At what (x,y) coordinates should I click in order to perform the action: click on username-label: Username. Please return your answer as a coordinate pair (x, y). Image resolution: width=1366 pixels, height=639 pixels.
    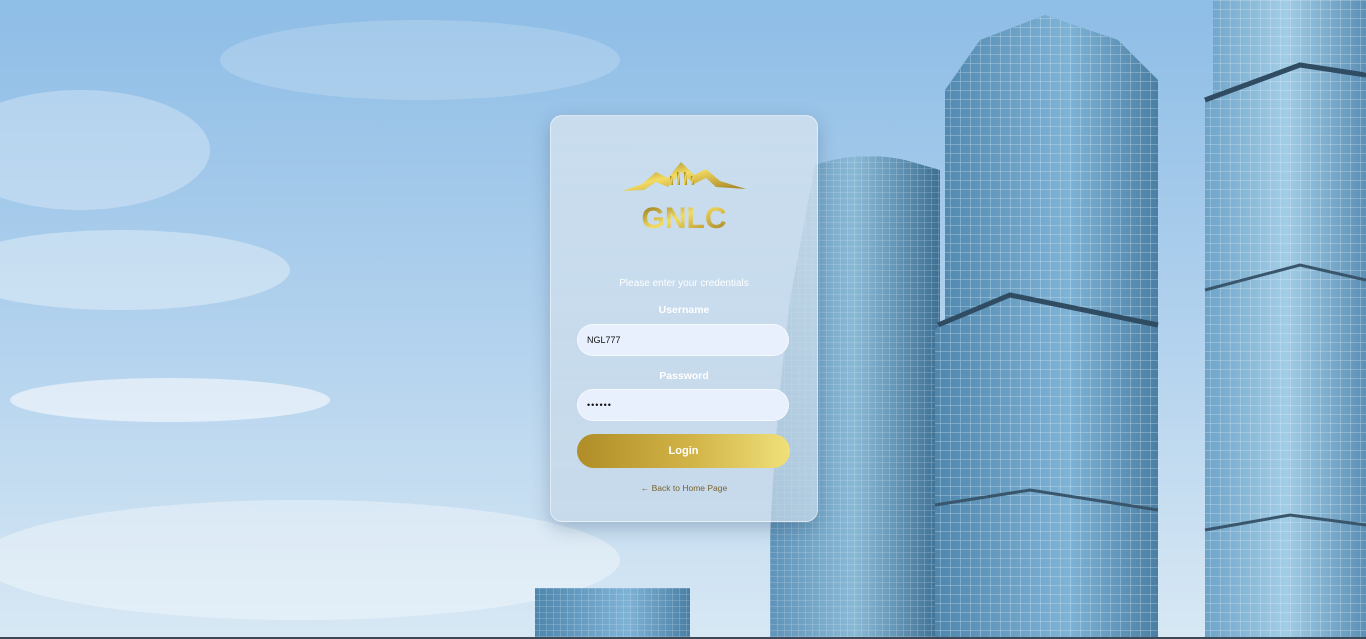
    Looking at the image, I should click on (684, 310).